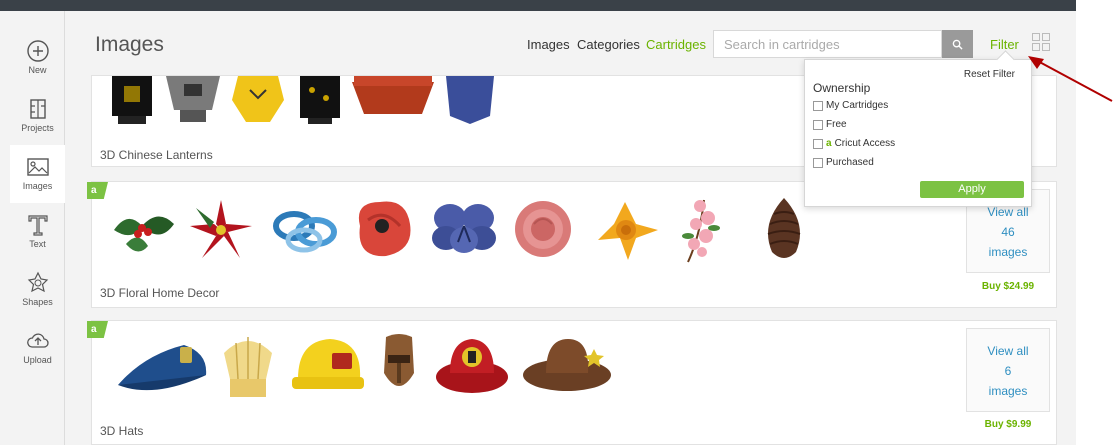  What do you see at coordinates (1070, 79) in the screenshot?
I see `annotation-arrow-icon` at bounding box center [1070, 79].